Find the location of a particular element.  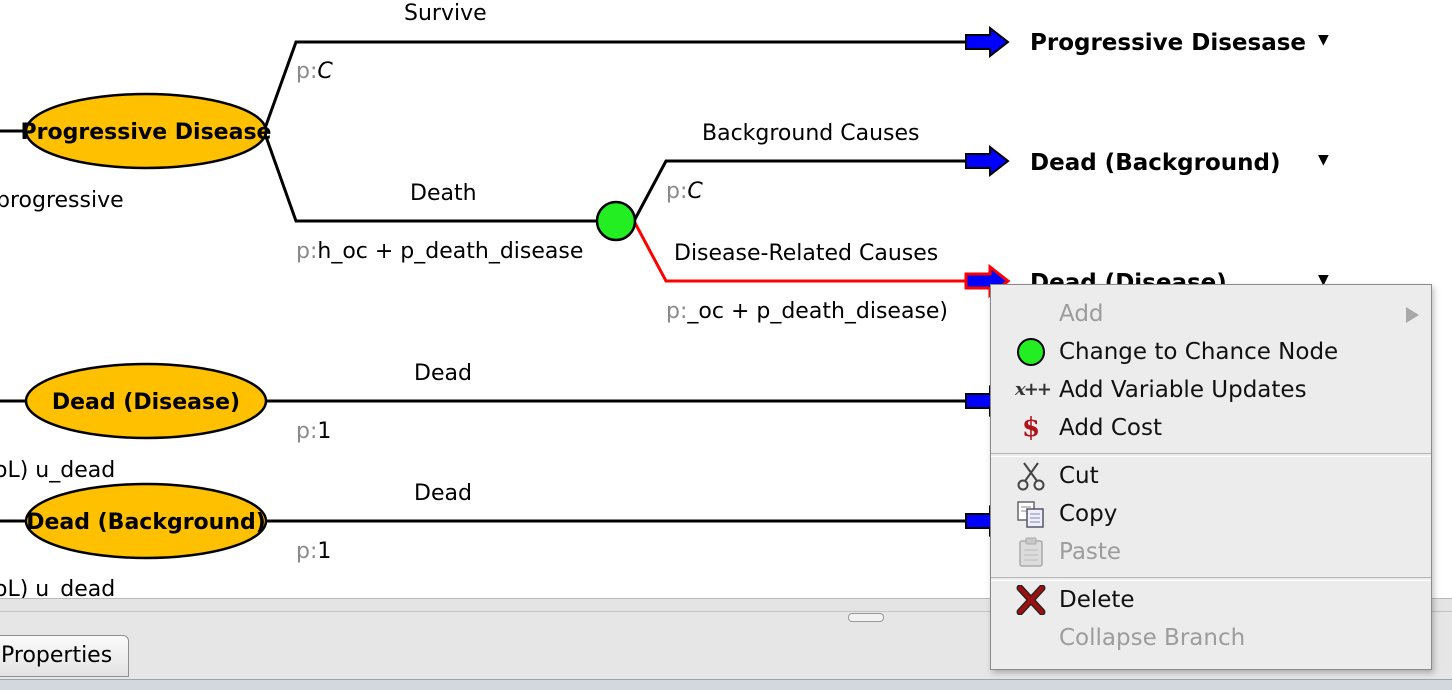

tab-properties: Properties is located at coordinates (65, 656).